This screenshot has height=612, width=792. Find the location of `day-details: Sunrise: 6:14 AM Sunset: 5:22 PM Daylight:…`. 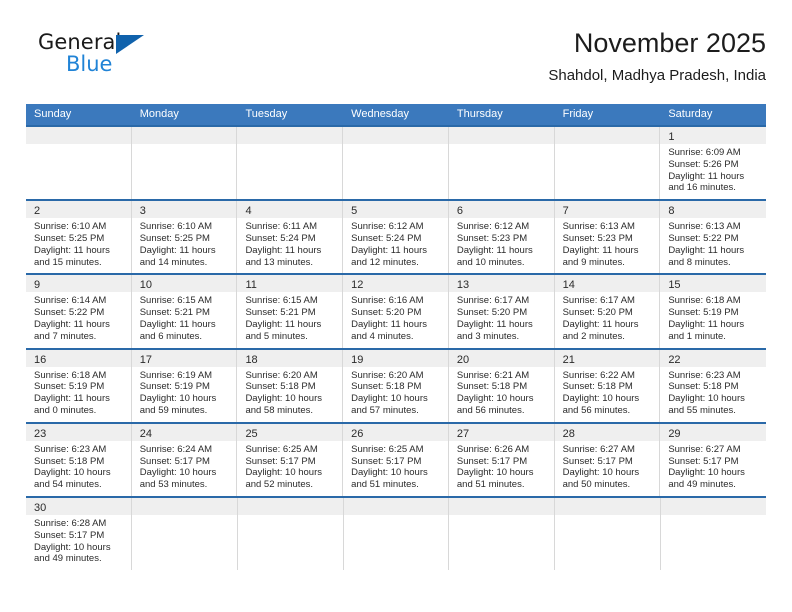

day-details: Sunrise: 6:14 AM Sunset: 5:22 PM Daylight:… is located at coordinates (78, 319).